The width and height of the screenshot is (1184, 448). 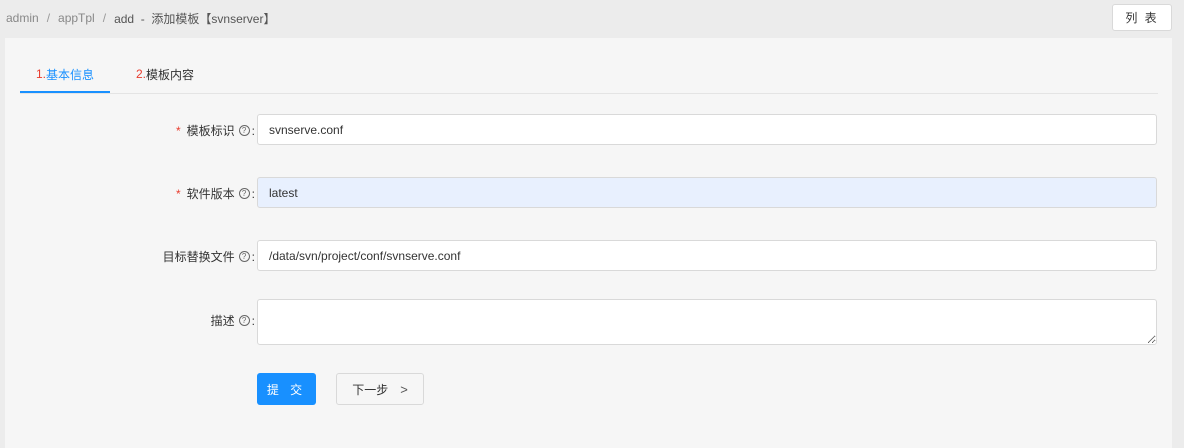 I want to click on breadcrumb-item-admin: admin, so click(x=22, y=18).